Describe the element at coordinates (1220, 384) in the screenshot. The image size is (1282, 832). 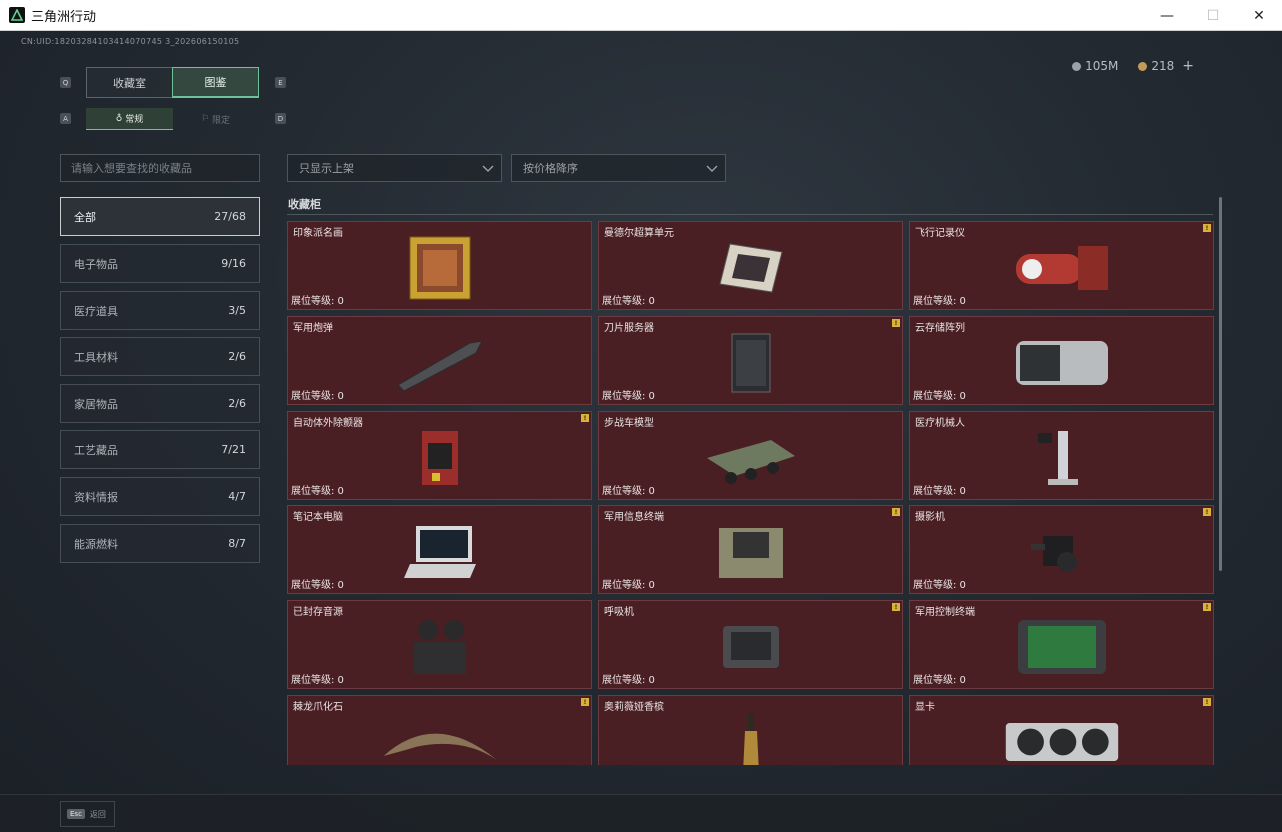
I see `grid-scrollbar` at that location.